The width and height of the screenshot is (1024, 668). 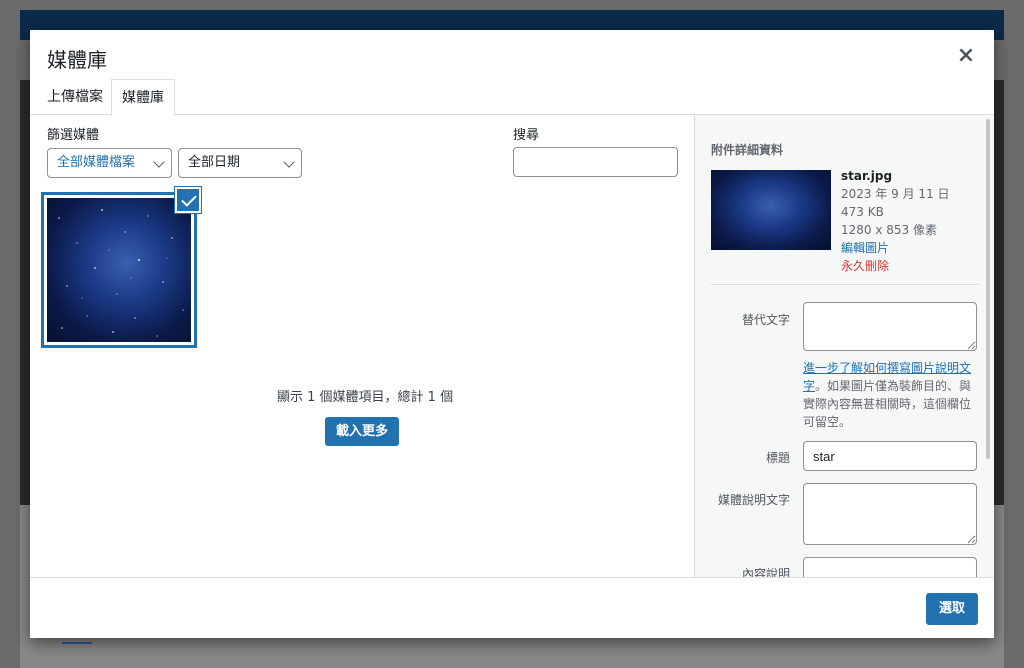 I want to click on modal-footer: 選取, so click(x=512, y=607).